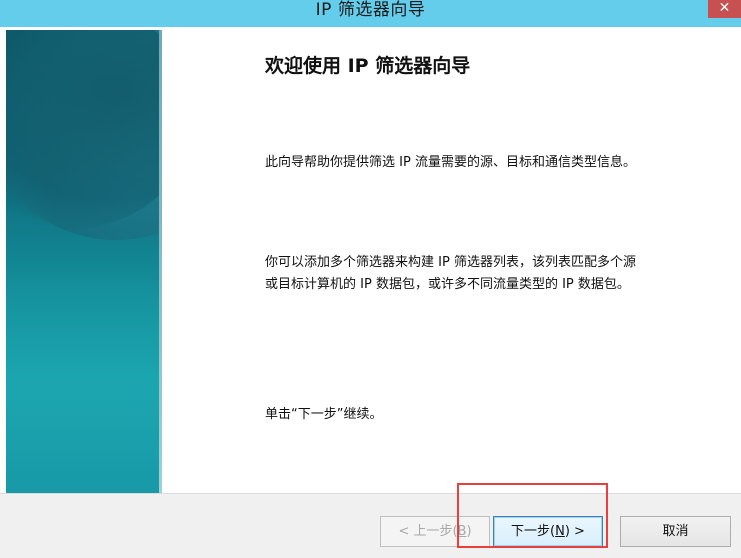 The height and width of the screenshot is (558, 741). Describe the element at coordinates (675, 531) in the screenshot. I see `cancel-button: 取消` at that location.